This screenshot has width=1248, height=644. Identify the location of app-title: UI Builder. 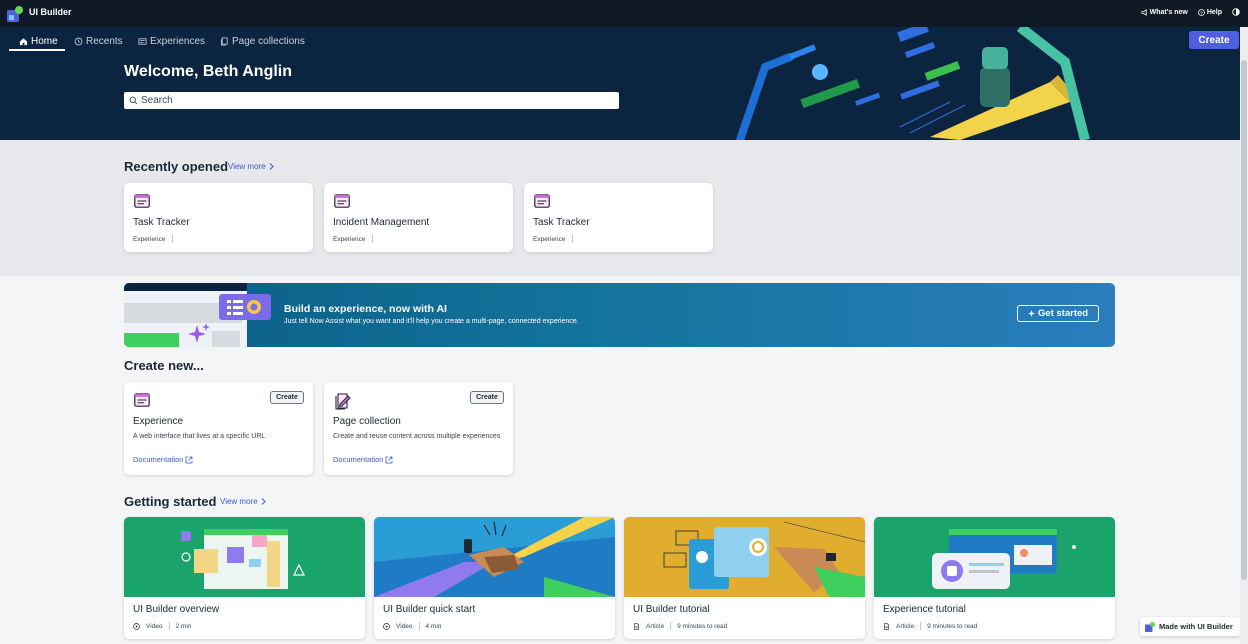
(50, 12).